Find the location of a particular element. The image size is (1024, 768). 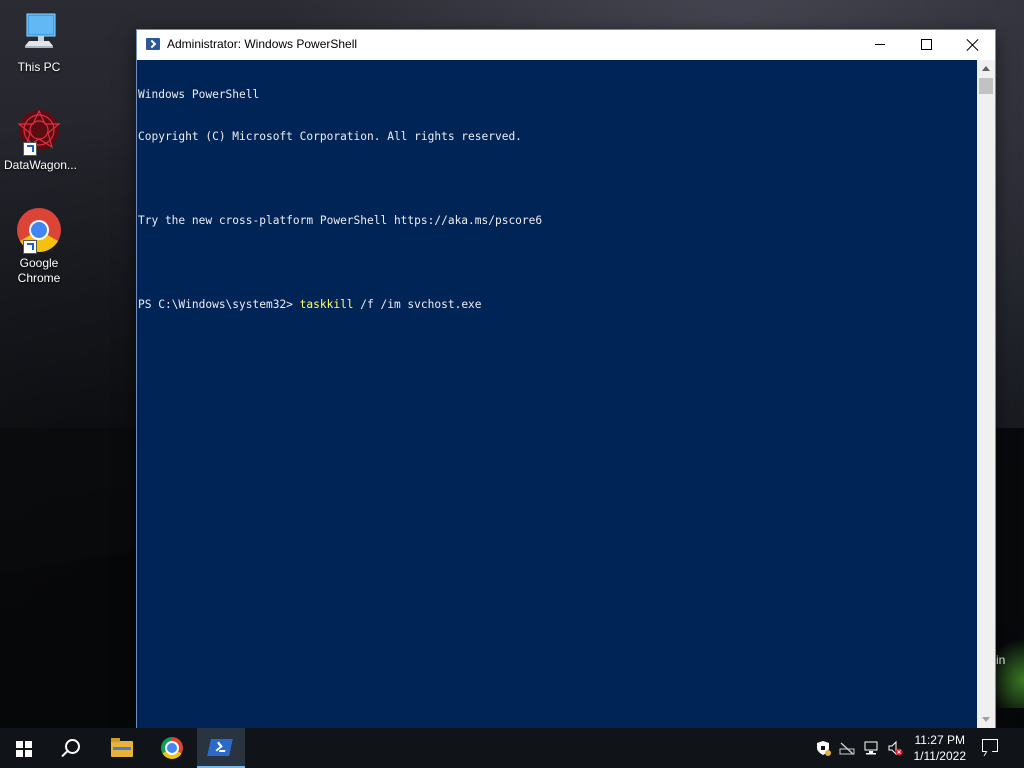

scroll-thumb is located at coordinates (986, 86).